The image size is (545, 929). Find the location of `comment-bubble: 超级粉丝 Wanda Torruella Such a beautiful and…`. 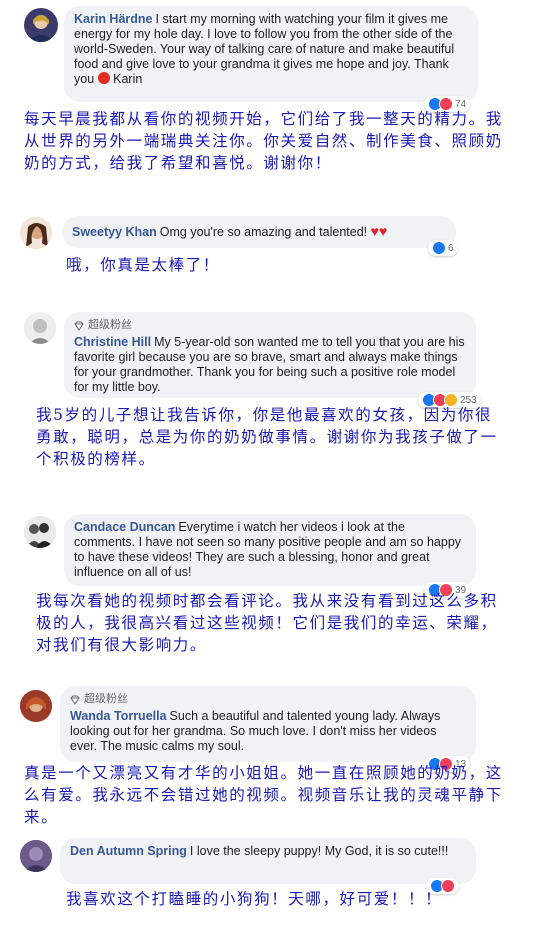

comment-bubble: 超级粉丝 Wanda Torruella Such a beautiful and… is located at coordinates (268, 724).